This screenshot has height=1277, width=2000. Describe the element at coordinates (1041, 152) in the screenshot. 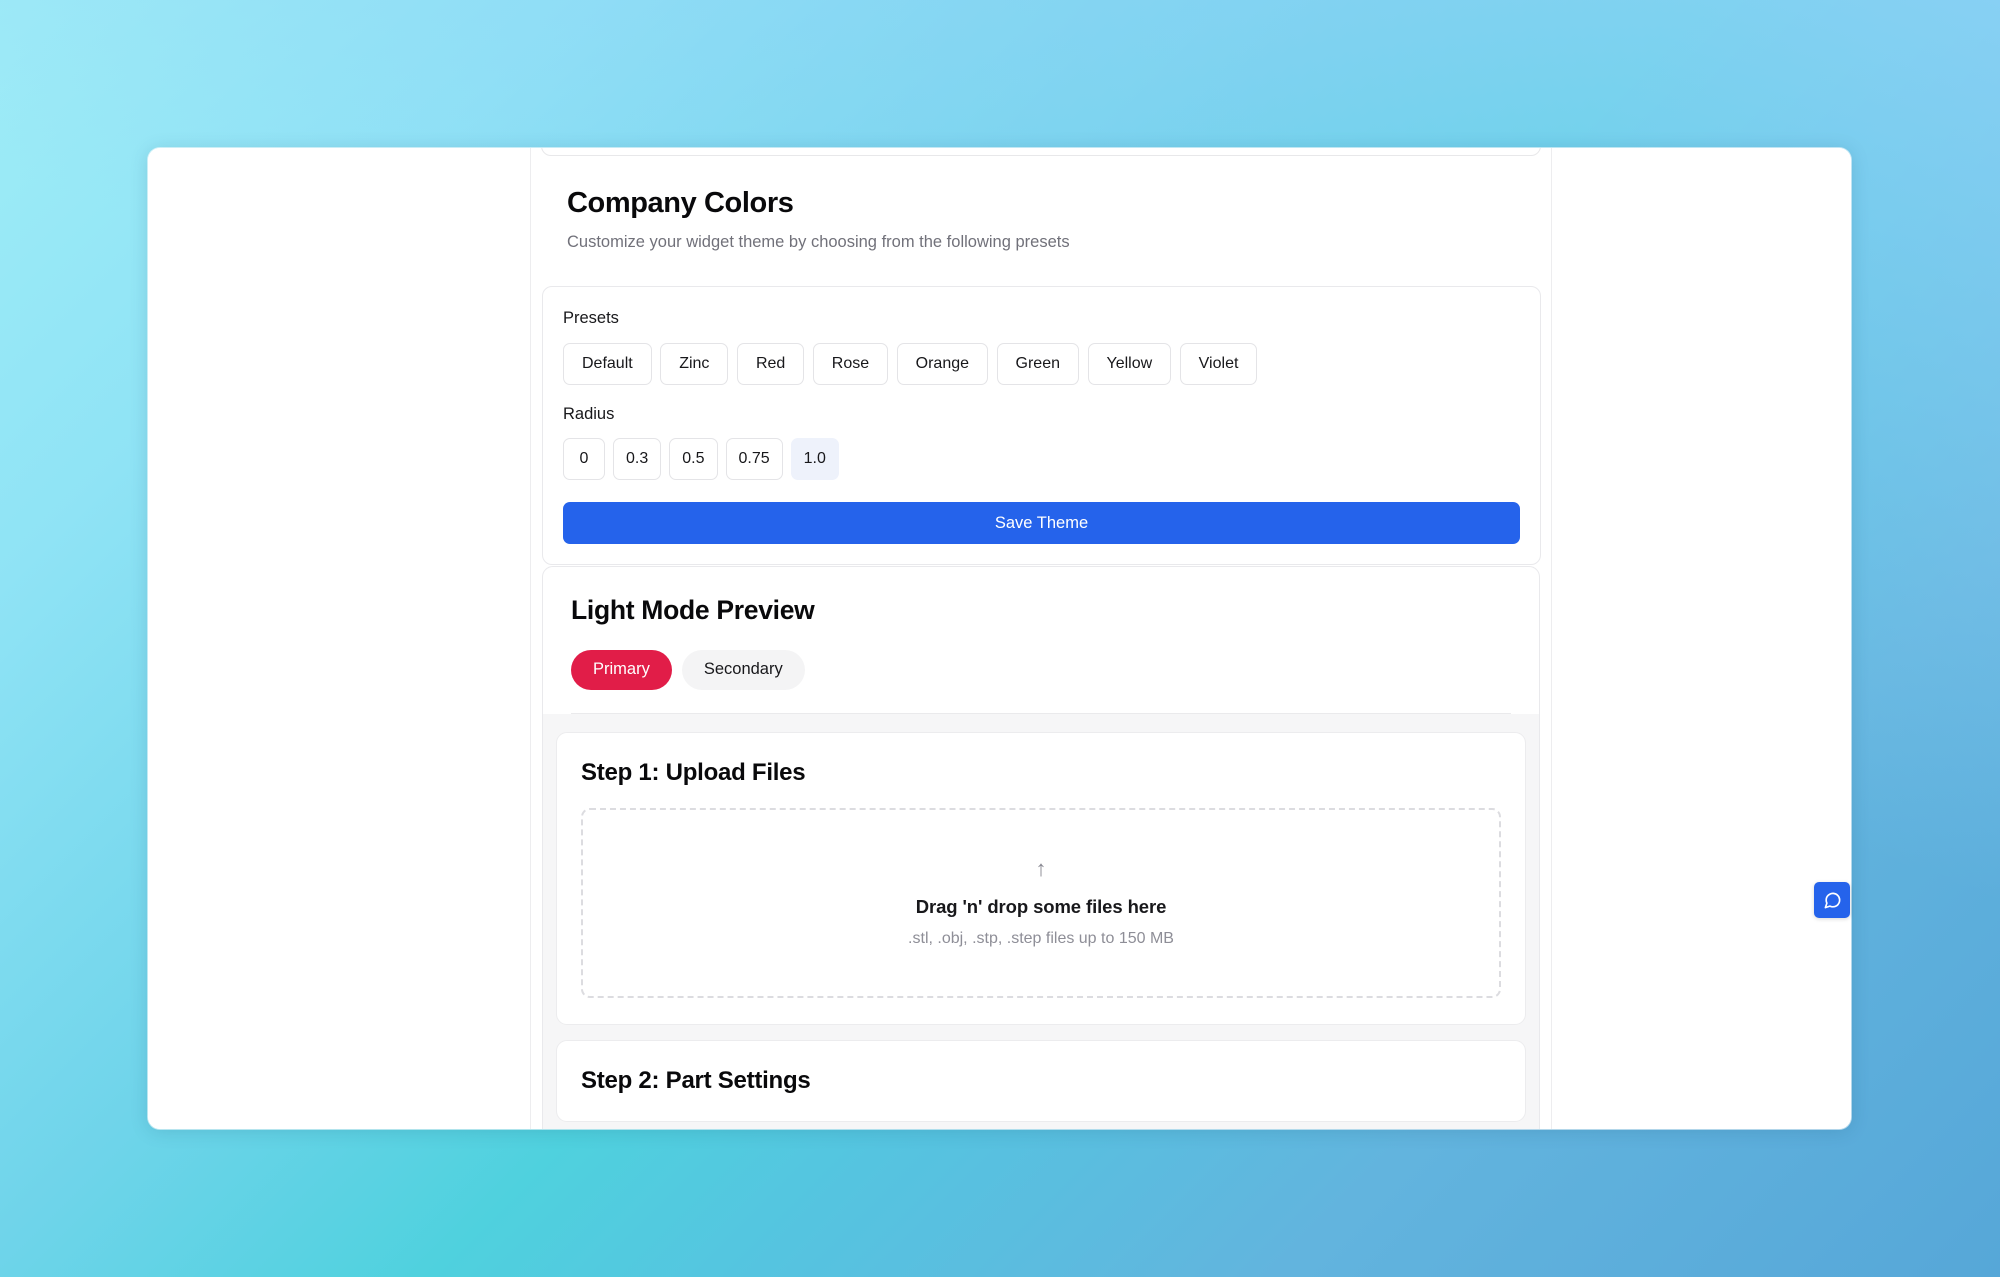

I see `card-above-cut-off` at that location.